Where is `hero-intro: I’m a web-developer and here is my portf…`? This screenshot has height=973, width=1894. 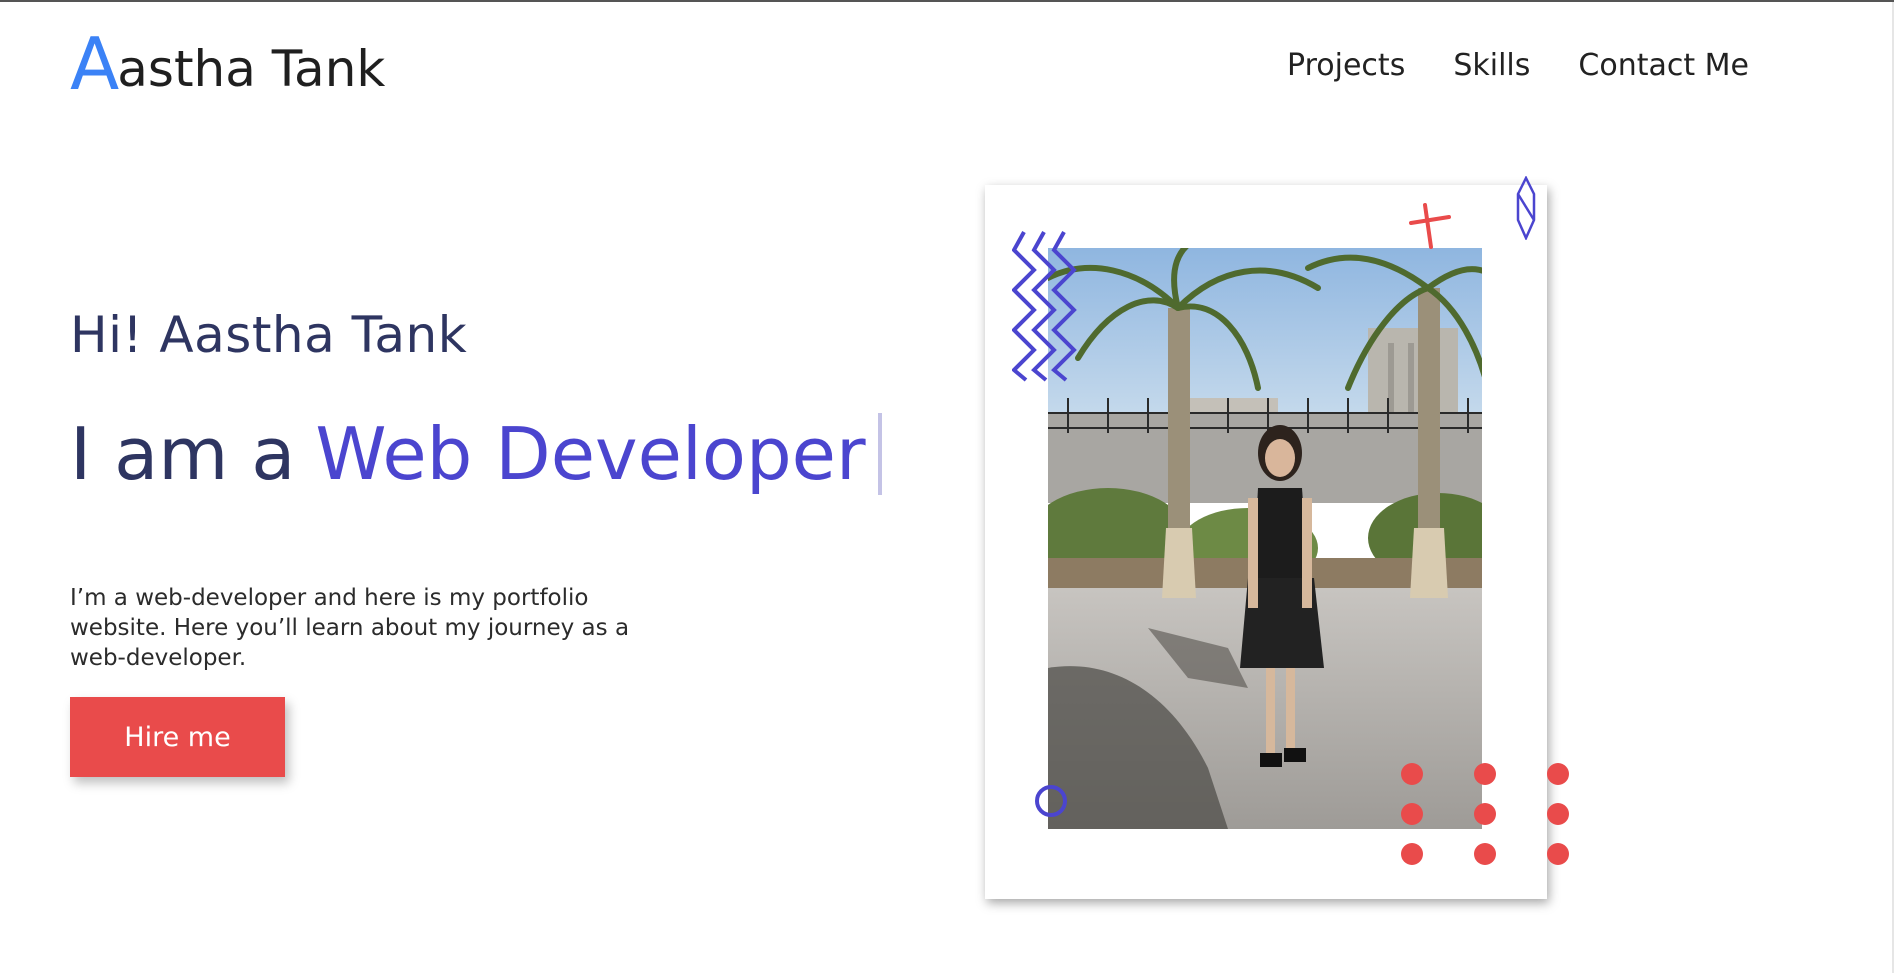
hero-intro: I’m a web-developer and here is my portf… is located at coordinates (350, 628).